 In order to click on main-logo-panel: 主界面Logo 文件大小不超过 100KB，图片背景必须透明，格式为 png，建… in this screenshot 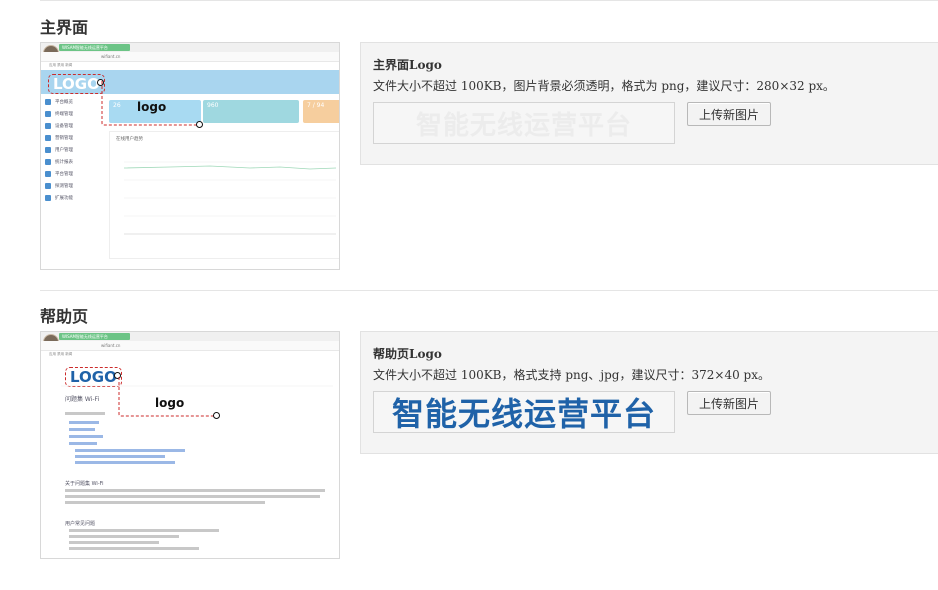, I will do `click(649, 103)`.